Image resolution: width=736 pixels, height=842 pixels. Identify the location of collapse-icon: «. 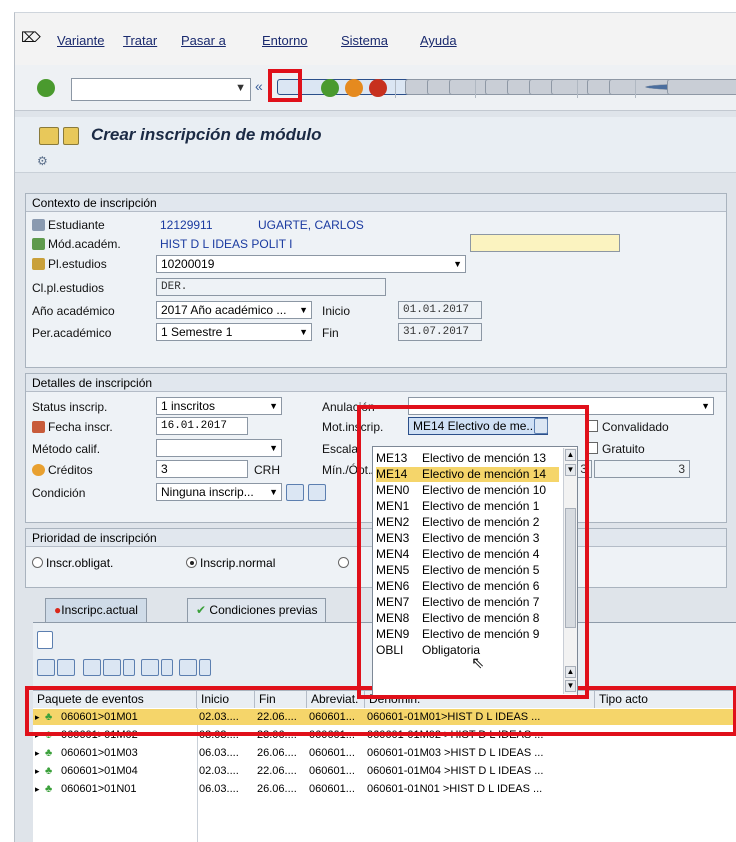
(259, 86).